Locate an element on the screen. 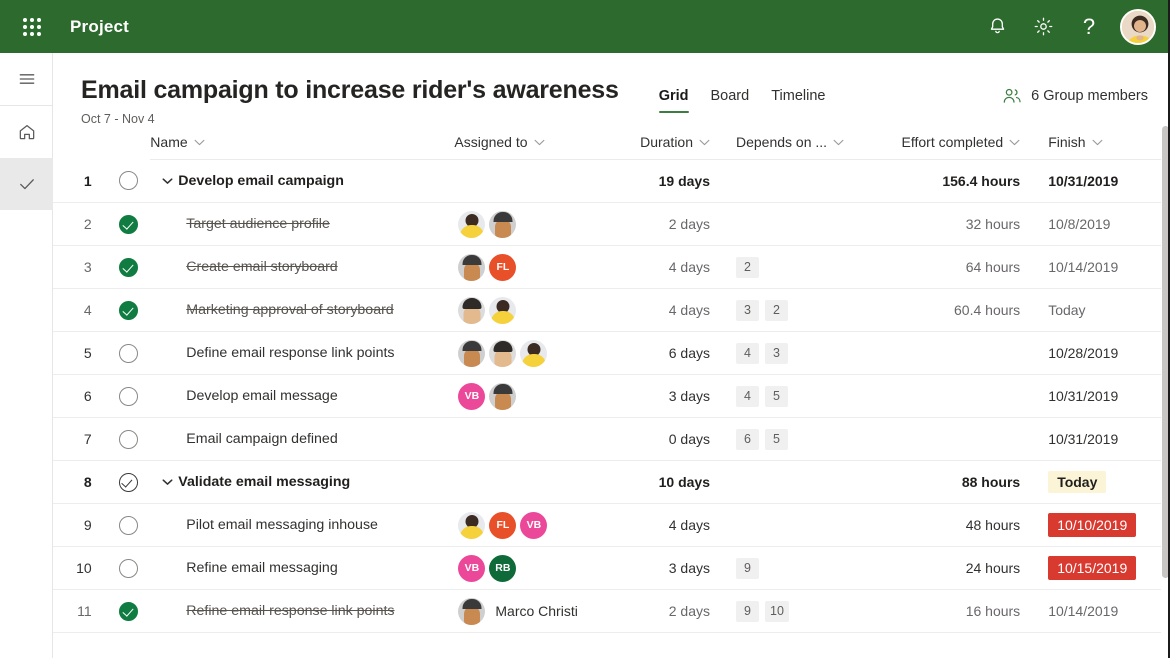 The height and width of the screenshot is (658, 1170). user-avatar is located at coordinates (1138, 26).